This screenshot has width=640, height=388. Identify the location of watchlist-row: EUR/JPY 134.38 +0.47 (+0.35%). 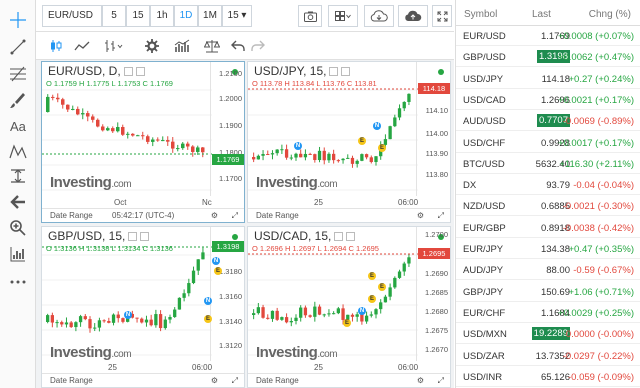
(548, 249).